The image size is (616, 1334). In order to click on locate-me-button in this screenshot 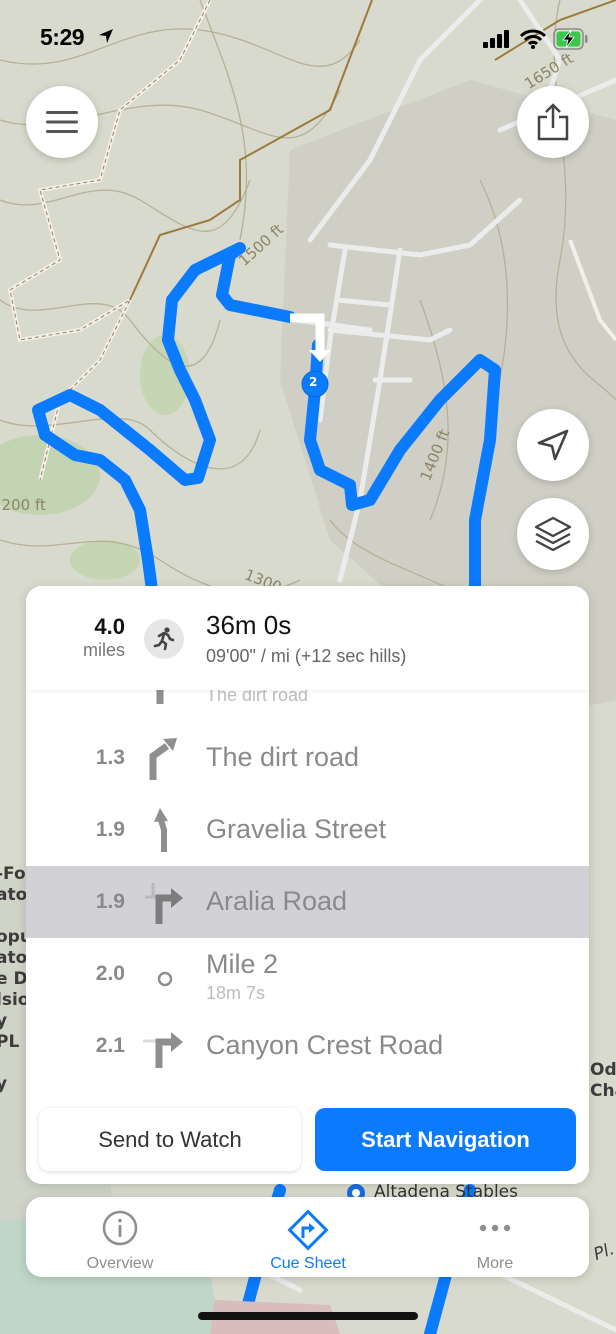, I will do `click(553, 445)`.